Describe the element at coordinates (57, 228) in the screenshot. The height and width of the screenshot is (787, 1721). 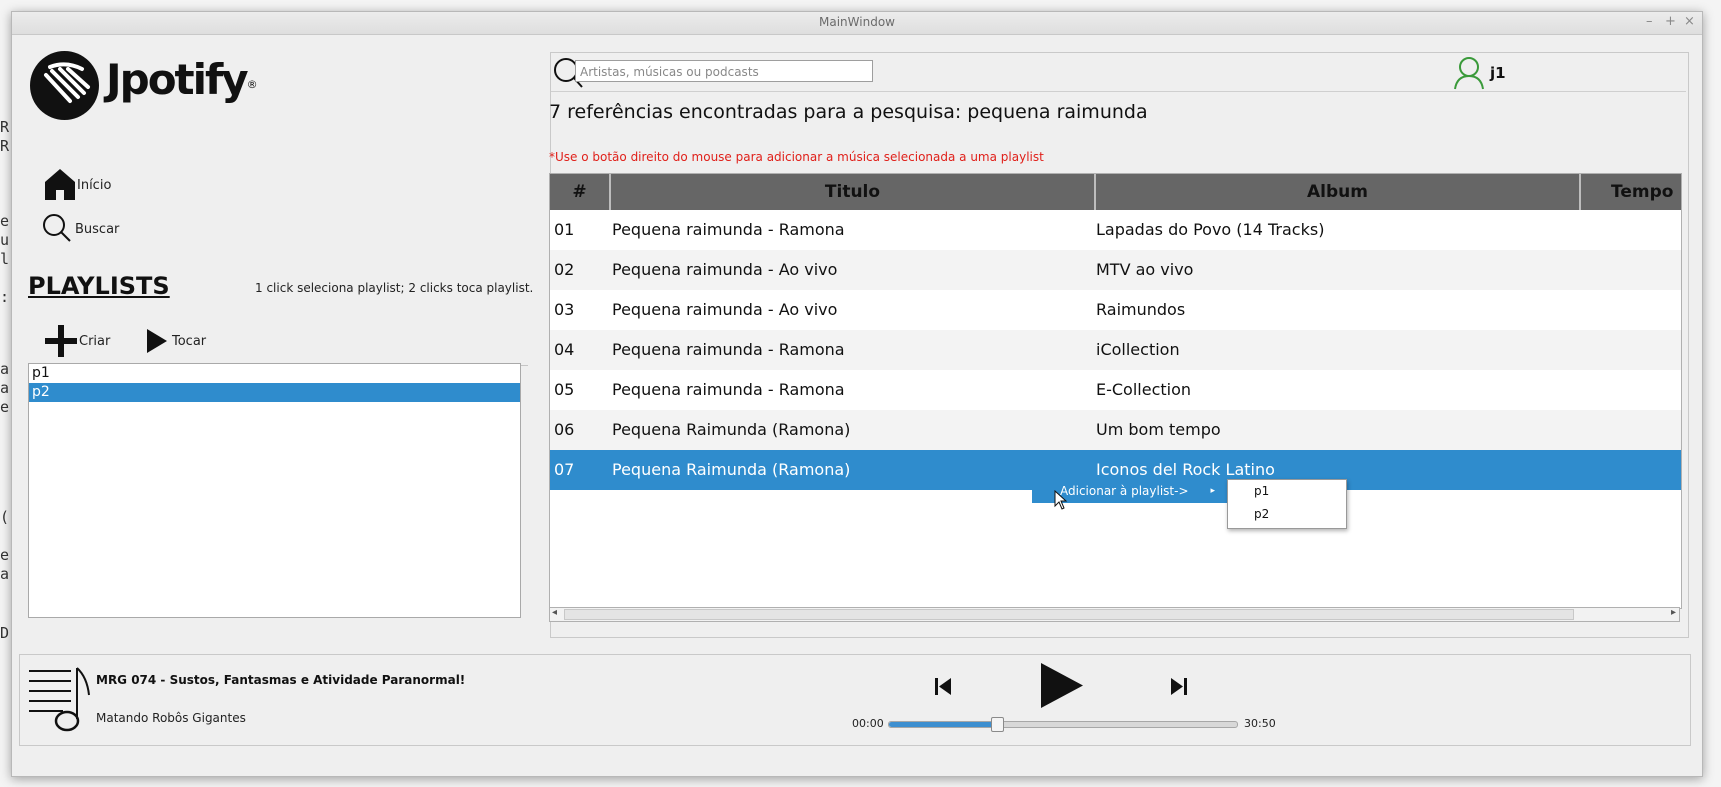
I see `search-icon` at that location.